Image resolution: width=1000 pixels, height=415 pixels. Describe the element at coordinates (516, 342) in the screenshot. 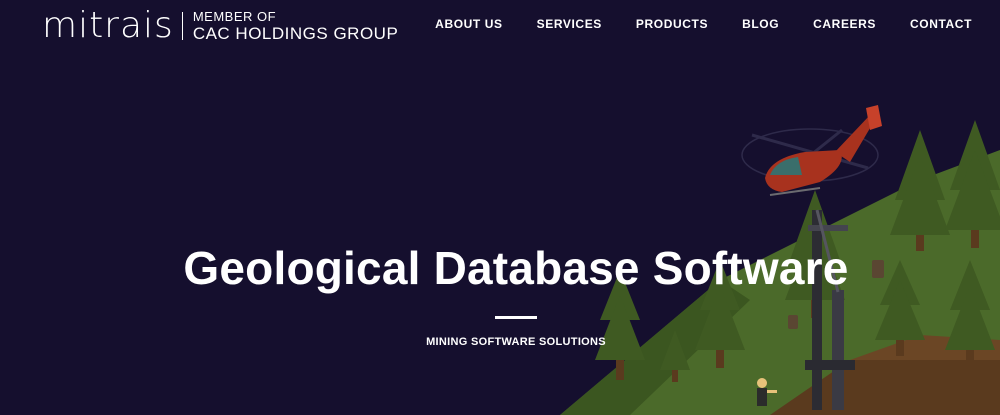

I see `hero-subtitle: MINING SOFTWARE SOLUTIONS` at that location.